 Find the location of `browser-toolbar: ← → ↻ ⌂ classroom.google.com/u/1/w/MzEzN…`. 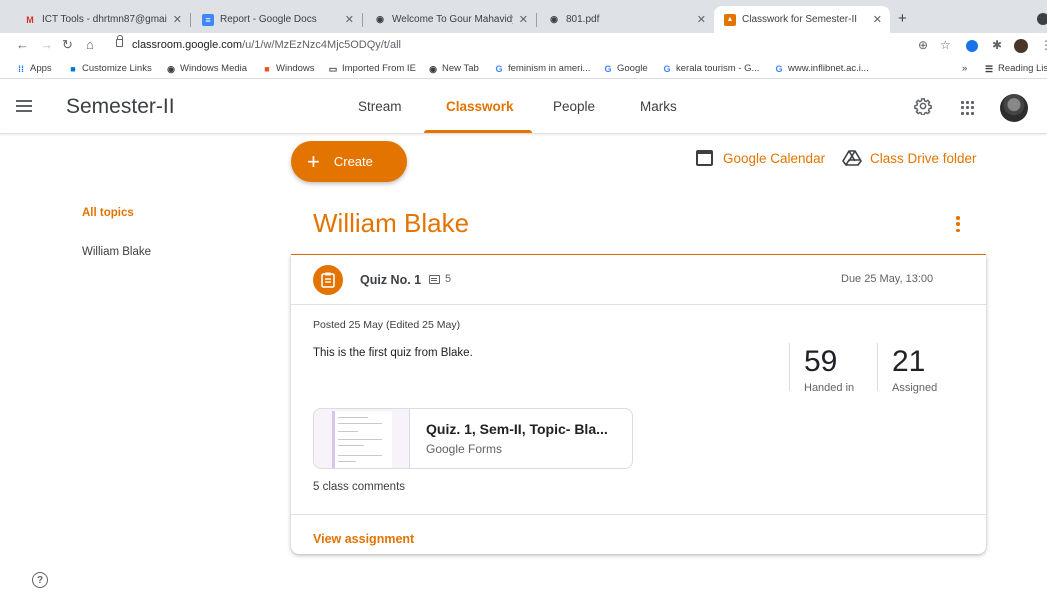

browser-toolbar: ← → ↻ ⌂ classroom.google.com/u/1/w/MzEzN… is located at coordinates (523, 46).